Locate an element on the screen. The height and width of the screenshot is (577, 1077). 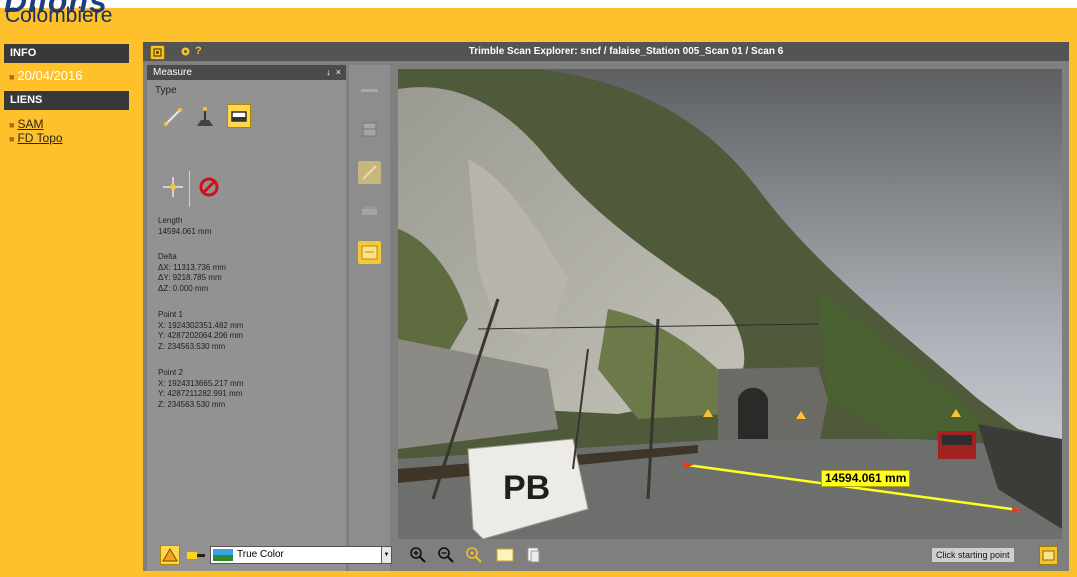
length-label: Length is located at coordinates (170, 220).